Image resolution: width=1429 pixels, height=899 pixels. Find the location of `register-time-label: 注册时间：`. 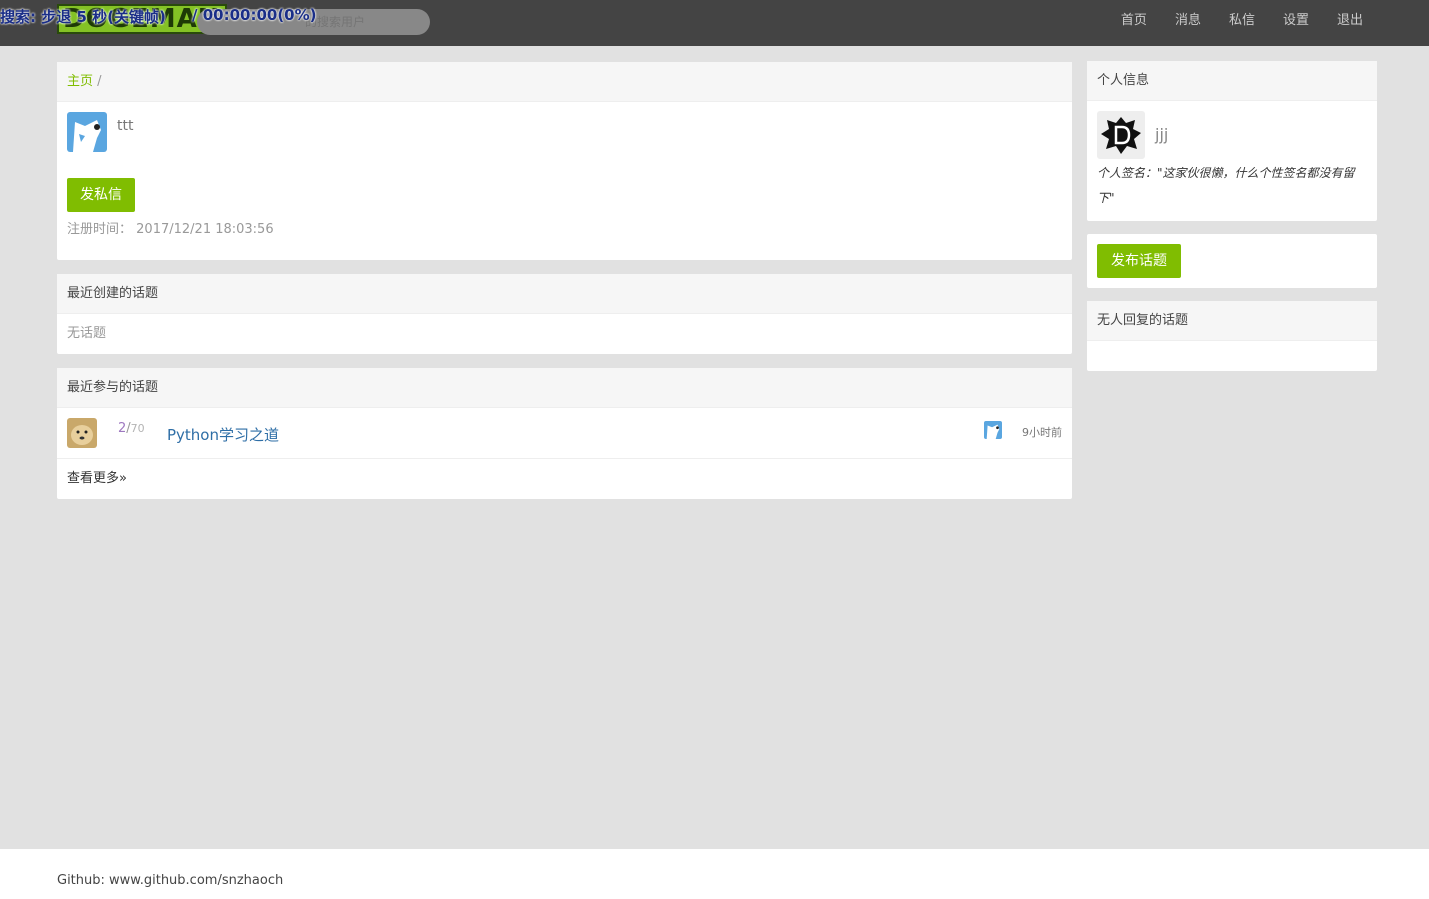

register-time-label: 注册时间： is located at coordinates (100, 229).